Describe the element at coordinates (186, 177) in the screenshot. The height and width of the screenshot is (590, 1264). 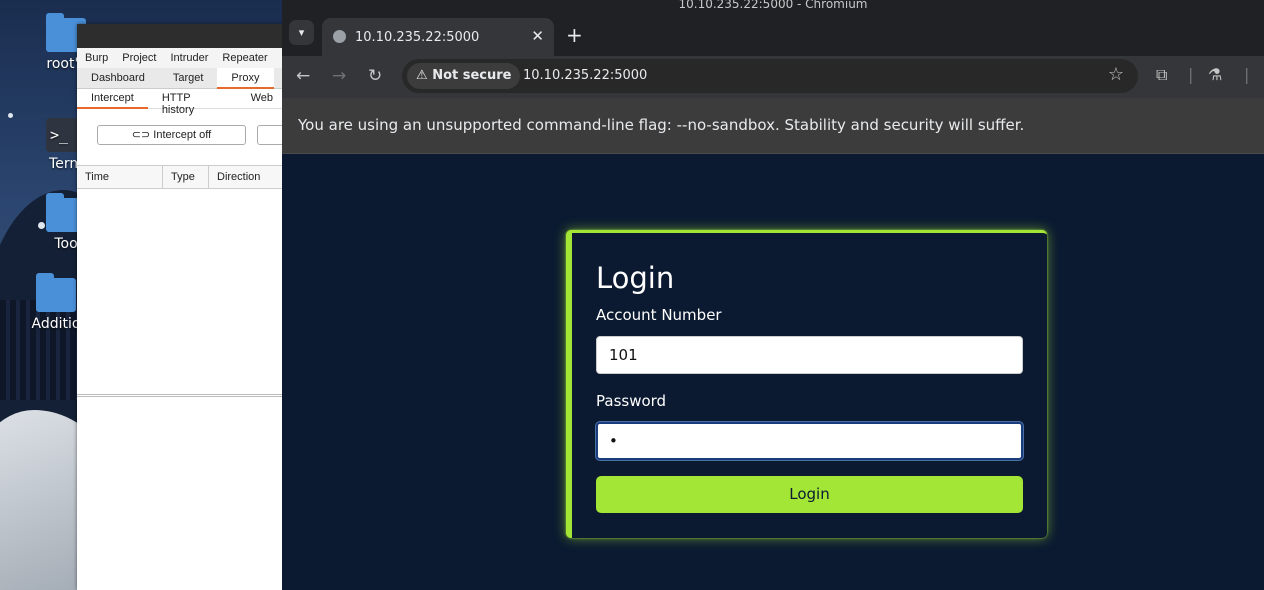
I see `column-header-type: Type` at that location.